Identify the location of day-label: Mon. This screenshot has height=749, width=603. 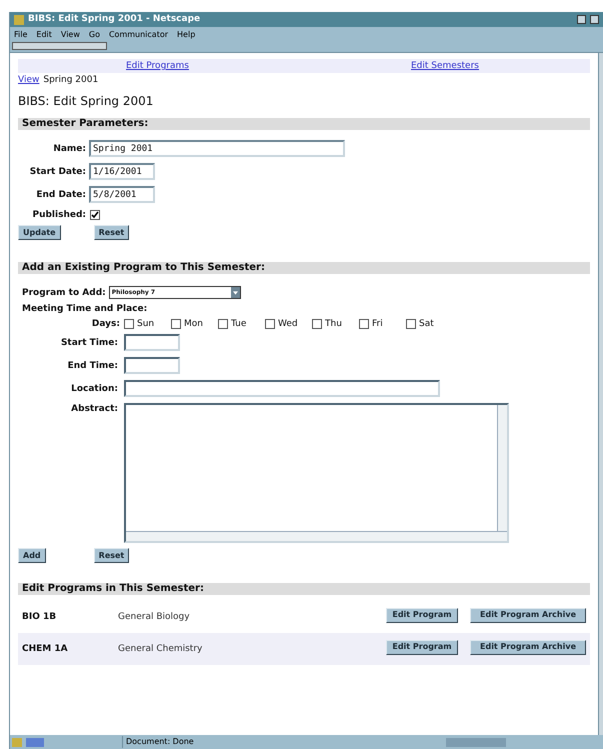
(193, 324).